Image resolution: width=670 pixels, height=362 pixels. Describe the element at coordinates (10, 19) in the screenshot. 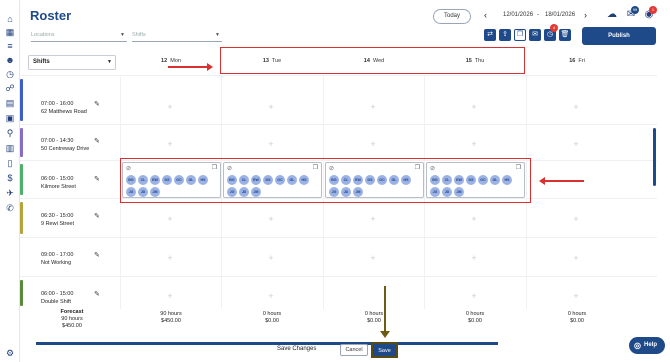

I see `home-icon: ⌂` at that location.